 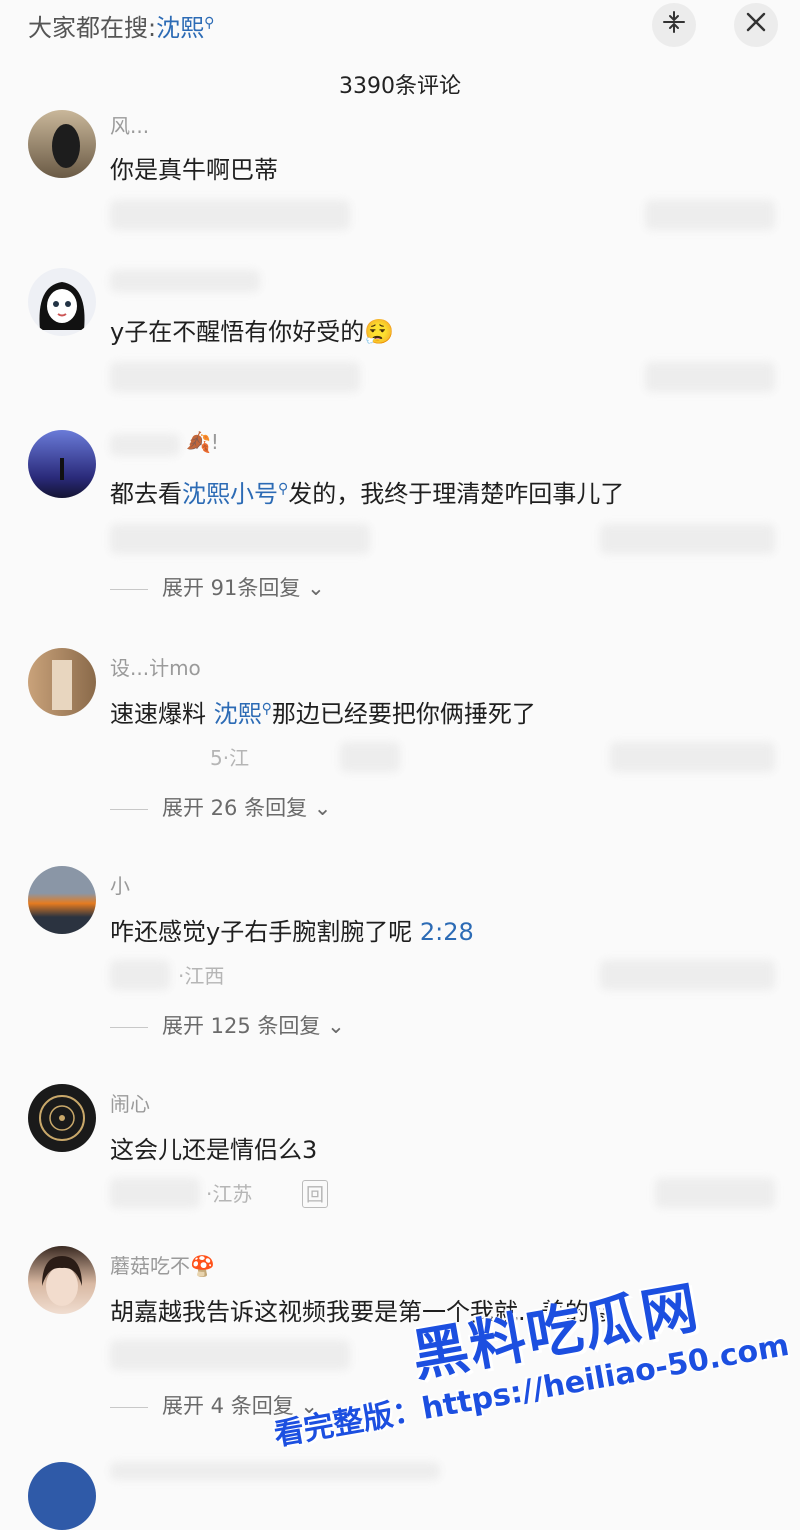 I want to click on comment-meta: ·江苏, so click(x=229, y=1194).